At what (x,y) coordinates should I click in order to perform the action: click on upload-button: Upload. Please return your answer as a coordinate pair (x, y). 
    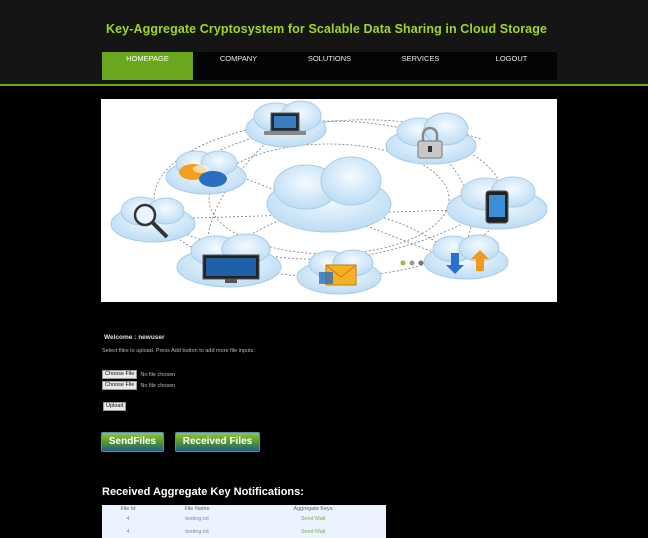
    Looking at the image, I should click on (115, 406).